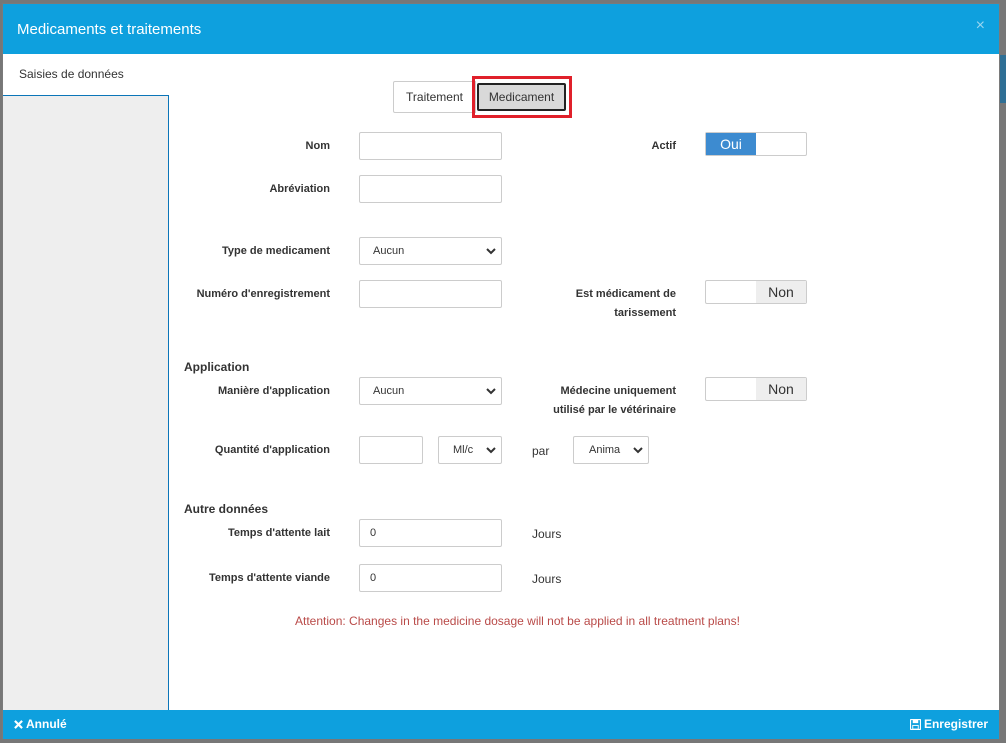 The height and width of the screenshot is (743, 1006). What do you see at coordinates (86, 75) in the screenshot?
I see `sidebar-tab-saisies: Saisies de données` at bounding box center [86, 75].